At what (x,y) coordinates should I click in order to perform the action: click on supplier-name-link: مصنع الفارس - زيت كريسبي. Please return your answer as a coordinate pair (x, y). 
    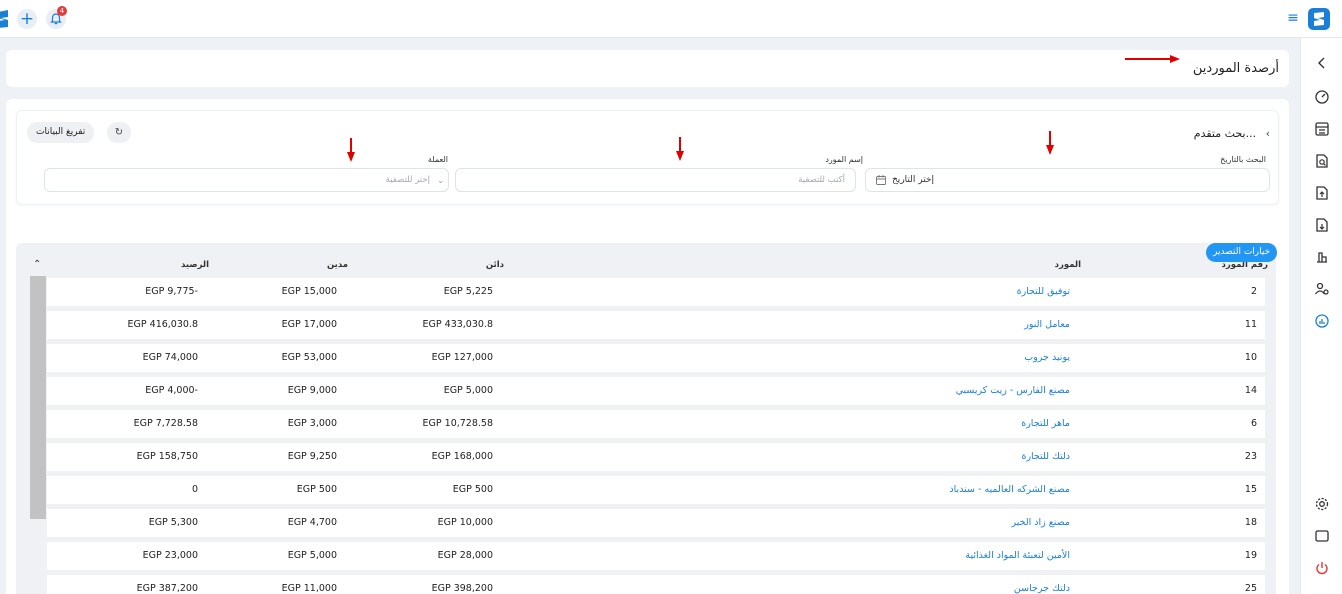
    Looking at the image, I should click on (1013, 390).